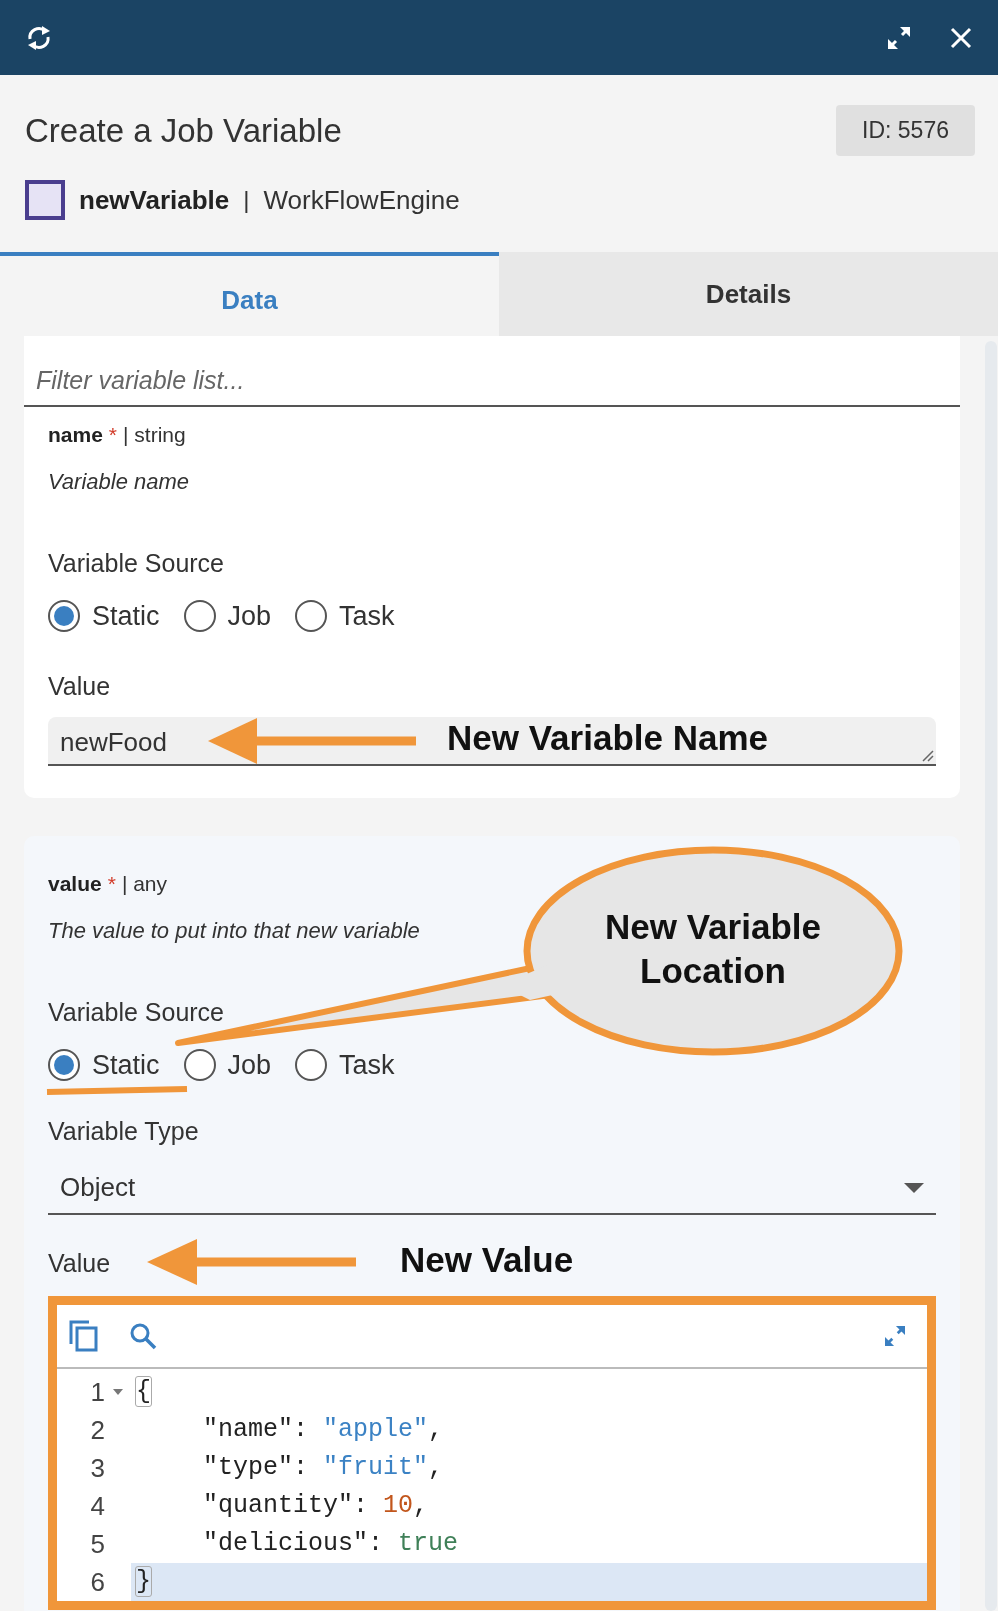  Describe the element at coordinates (123, 1131) in the screenshot. I see `section-label: Variable Type` at that location.